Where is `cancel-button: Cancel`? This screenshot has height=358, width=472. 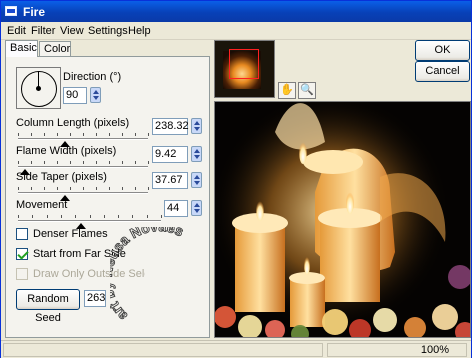
cancel-button: Cancel is located at coordinates (442, 71).